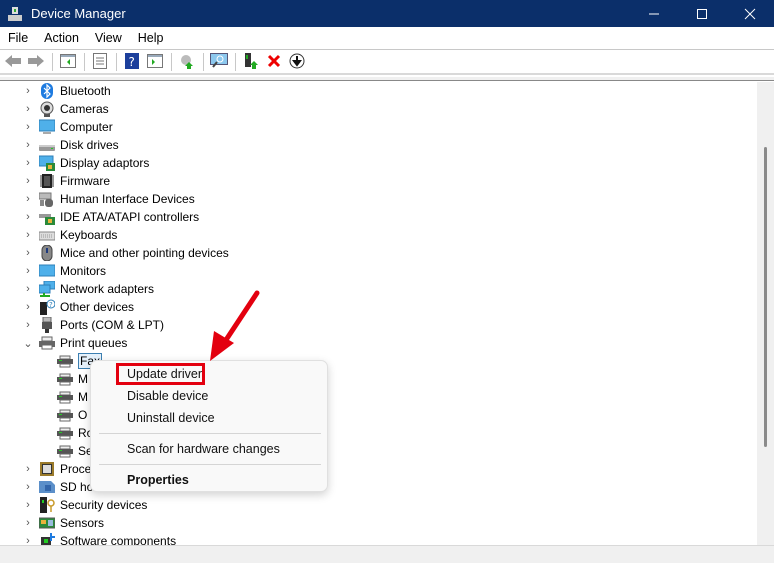  Describe the element at coordinates (100, 62) in the screenshot. I see `properties-button` at that location.